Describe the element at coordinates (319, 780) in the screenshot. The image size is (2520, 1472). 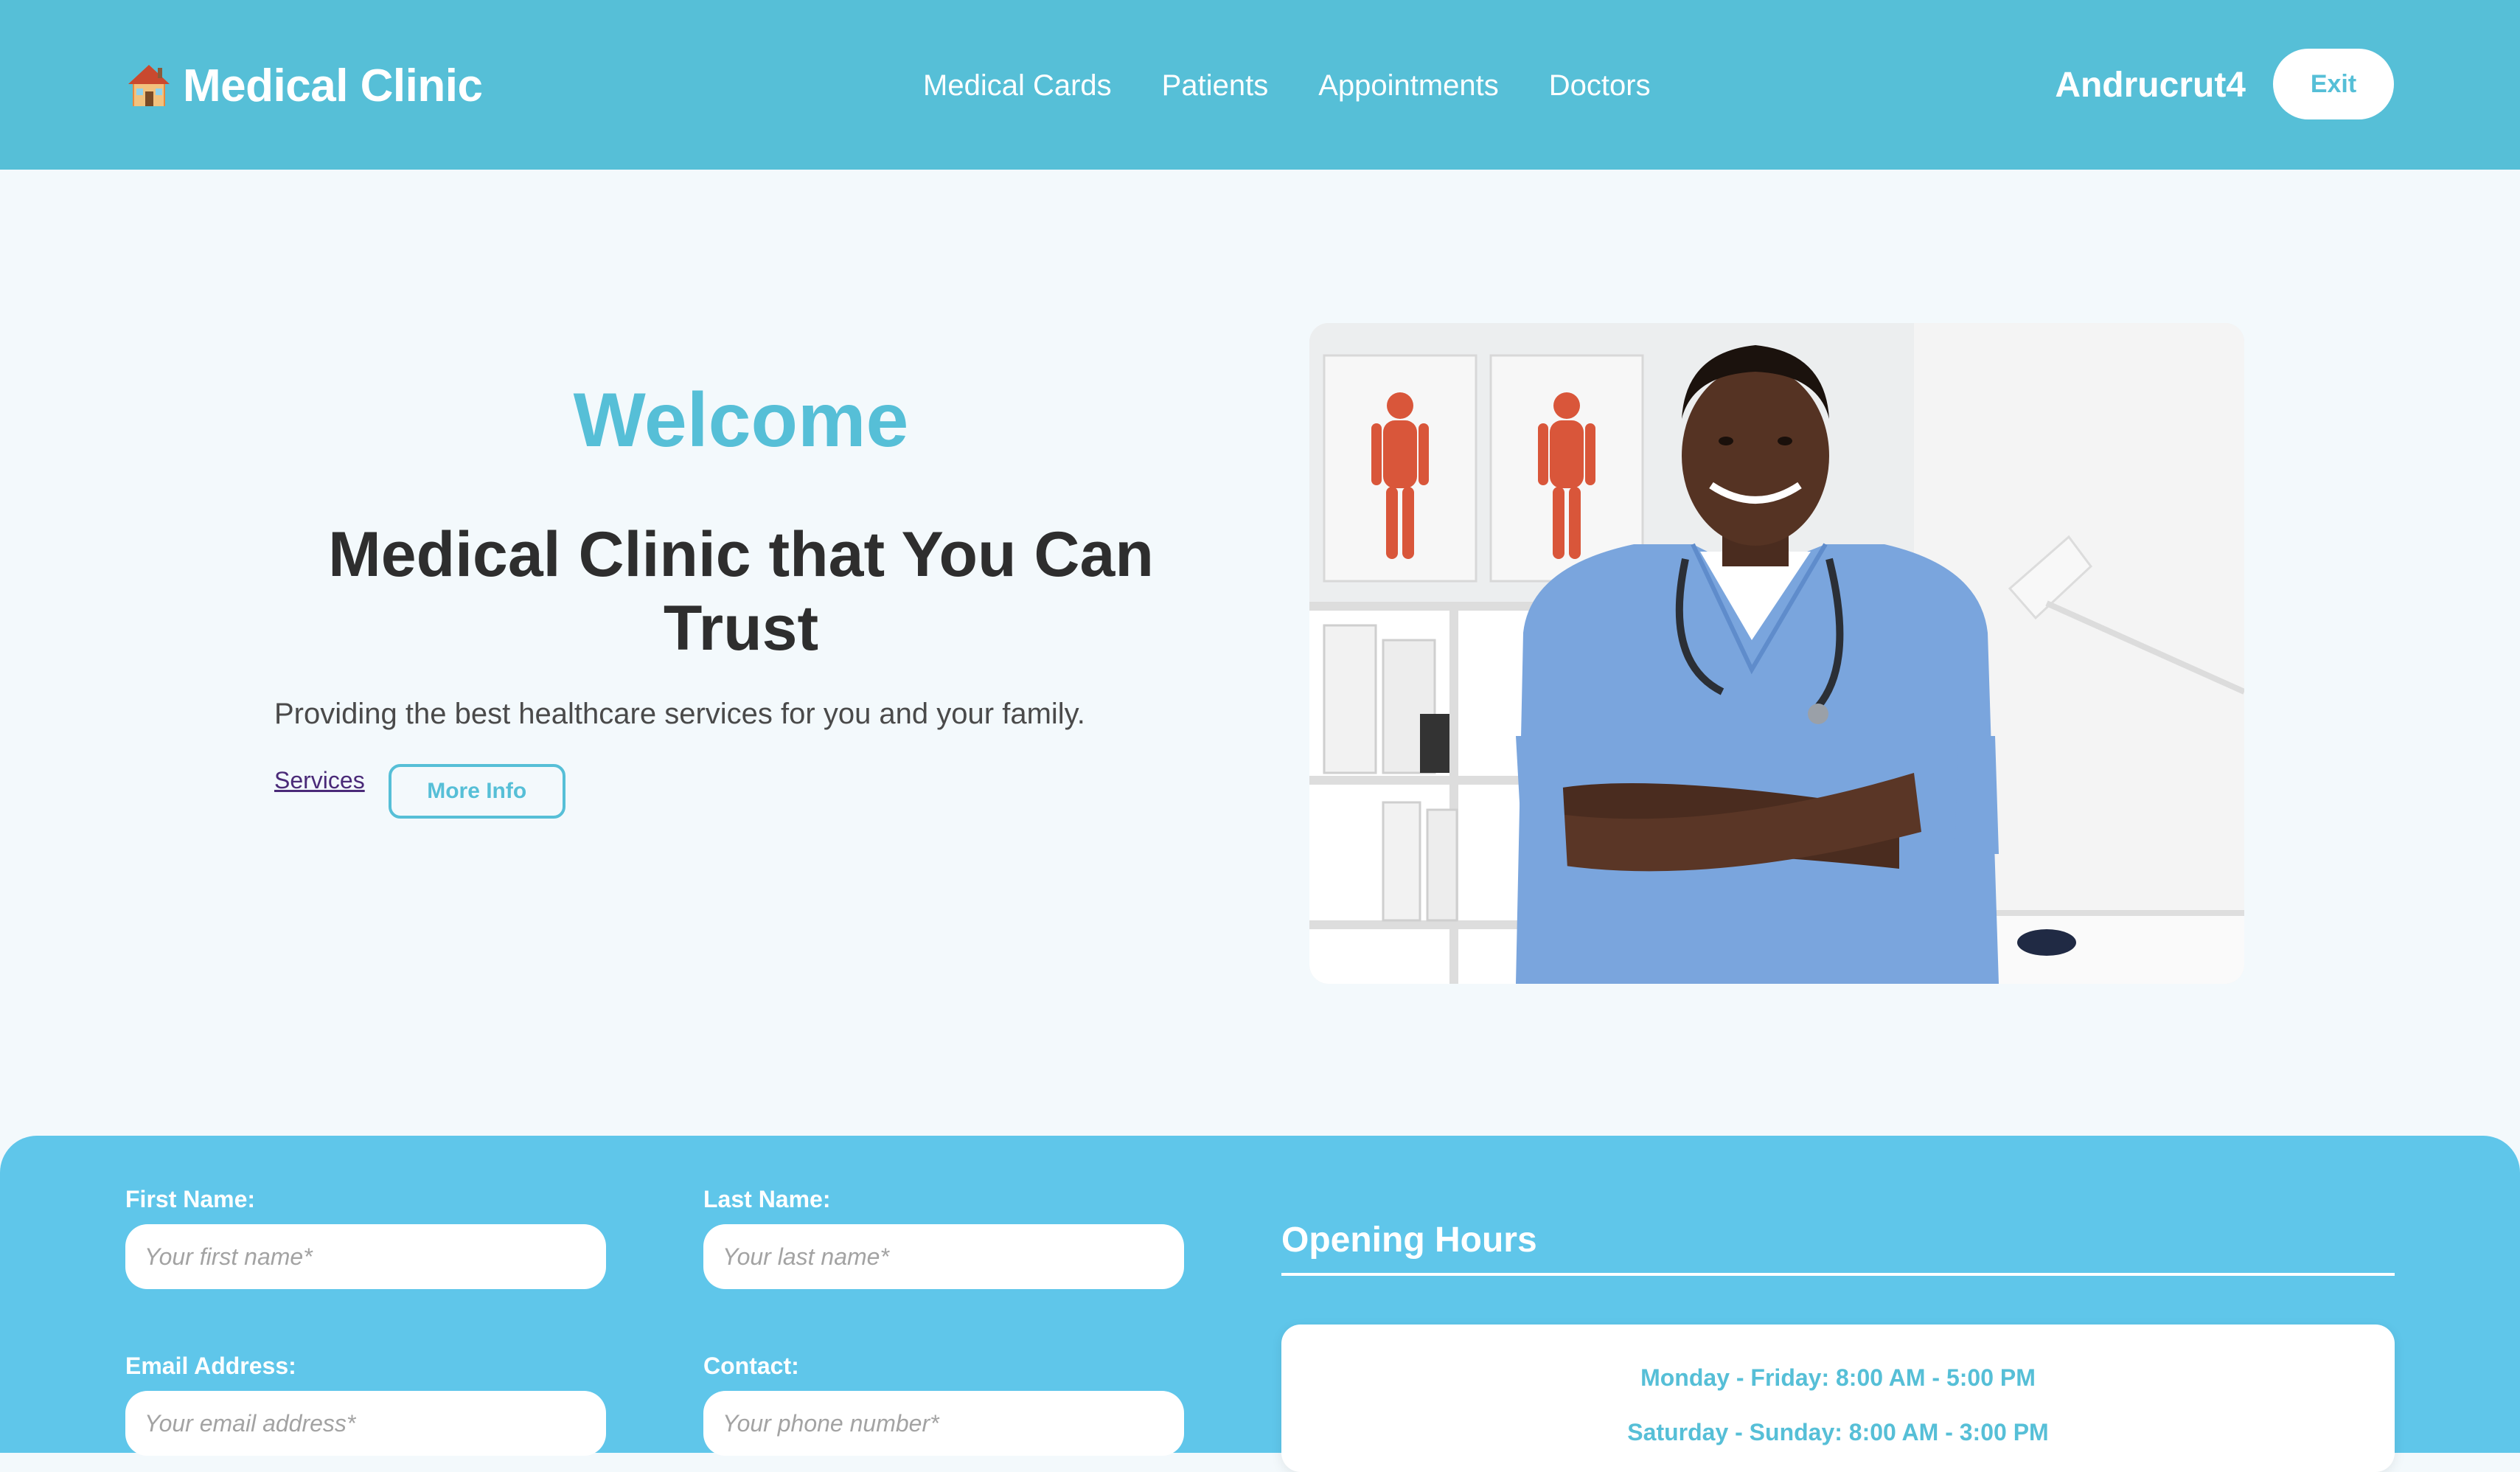
I see `services-link: Services` at that location.